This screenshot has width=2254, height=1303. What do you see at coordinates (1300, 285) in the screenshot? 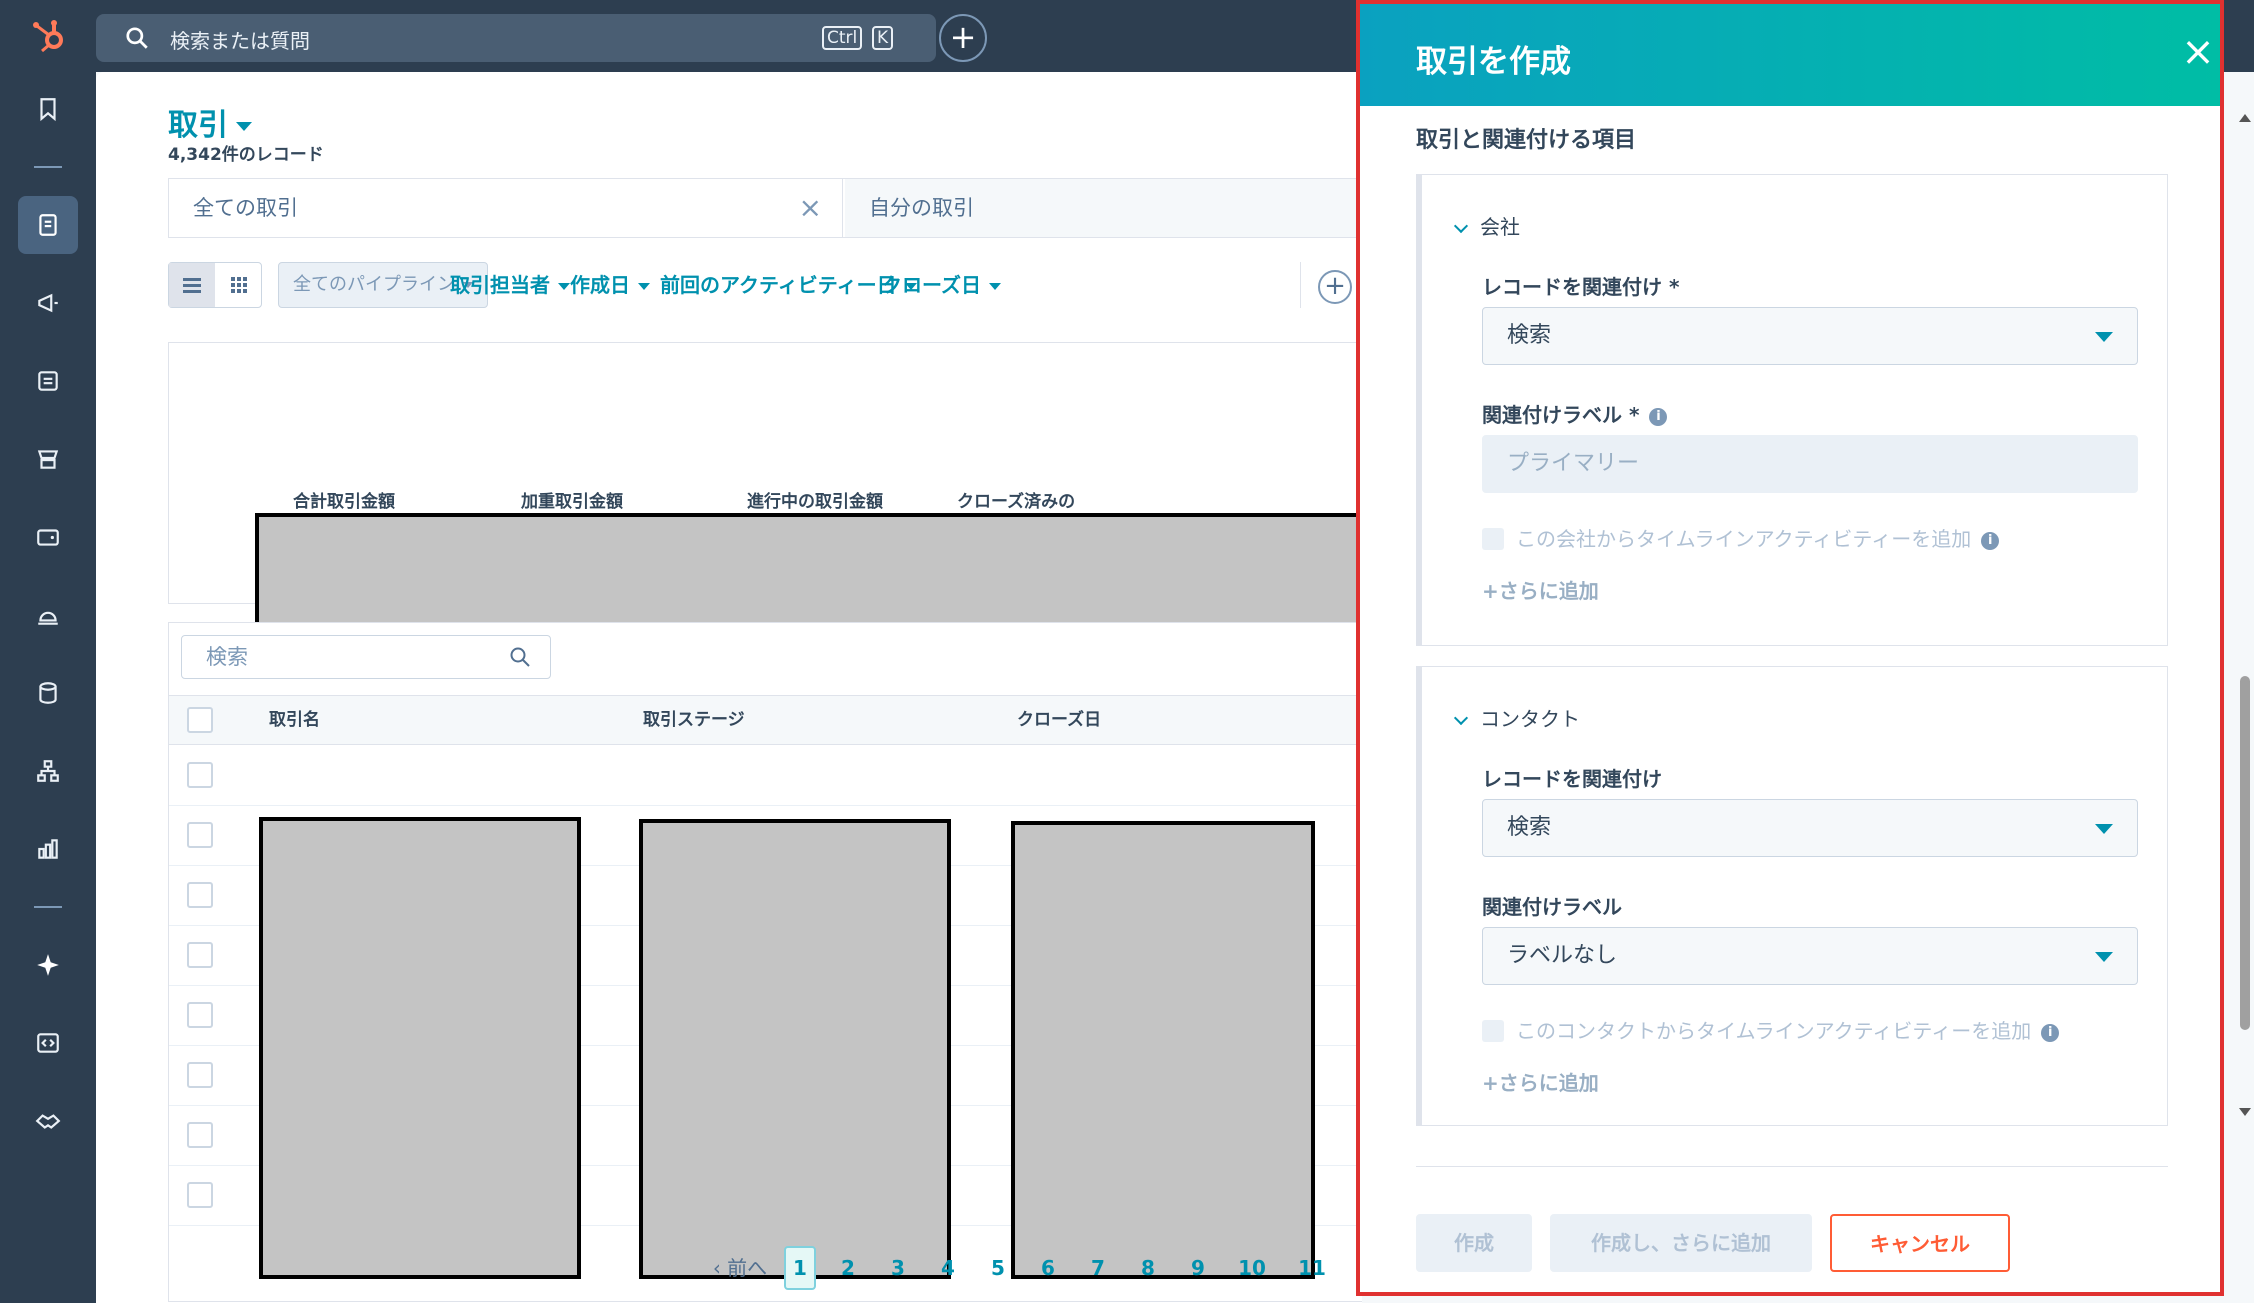
I see `toolbar-divider` at bounding box center [1300, 285].